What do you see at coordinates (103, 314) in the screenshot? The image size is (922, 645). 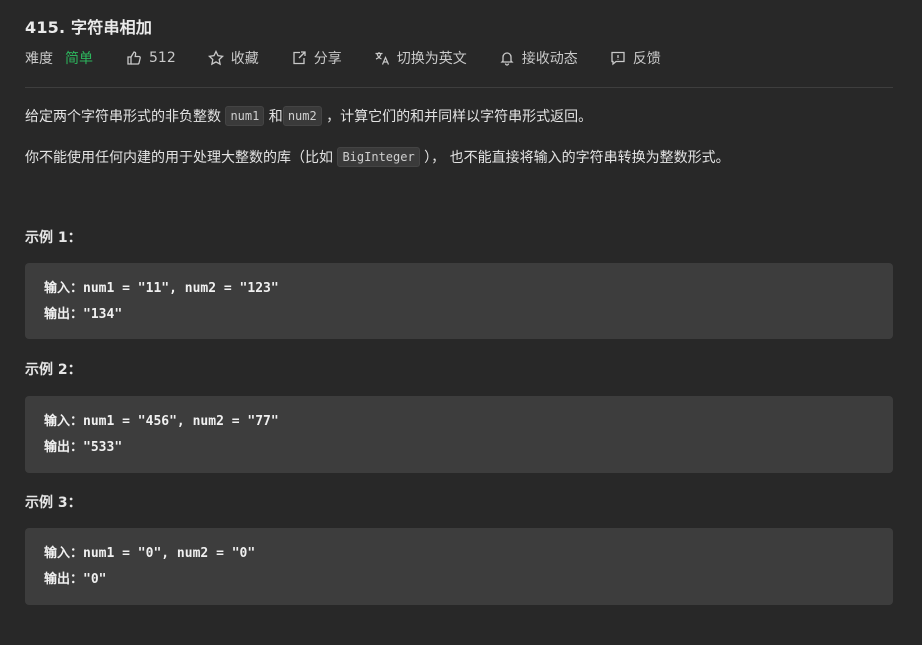 I see `output-value: "134"` at bounding box center [103, 314].